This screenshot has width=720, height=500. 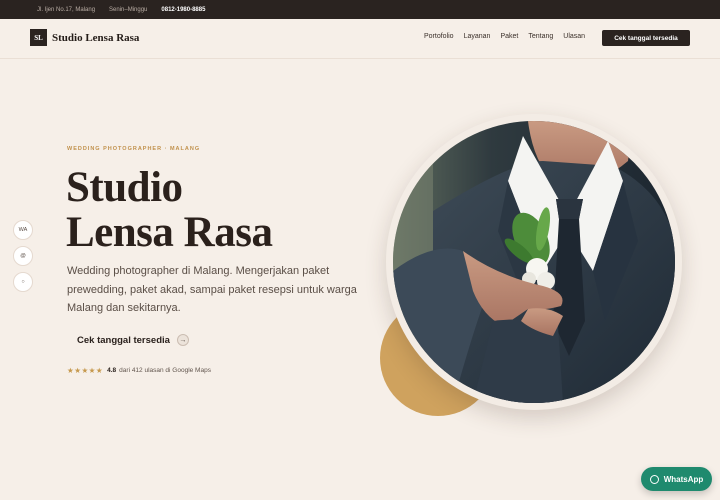 I want to click on brand-logo: SL Studio Lensa Rasa, so click(x=84, y=37).